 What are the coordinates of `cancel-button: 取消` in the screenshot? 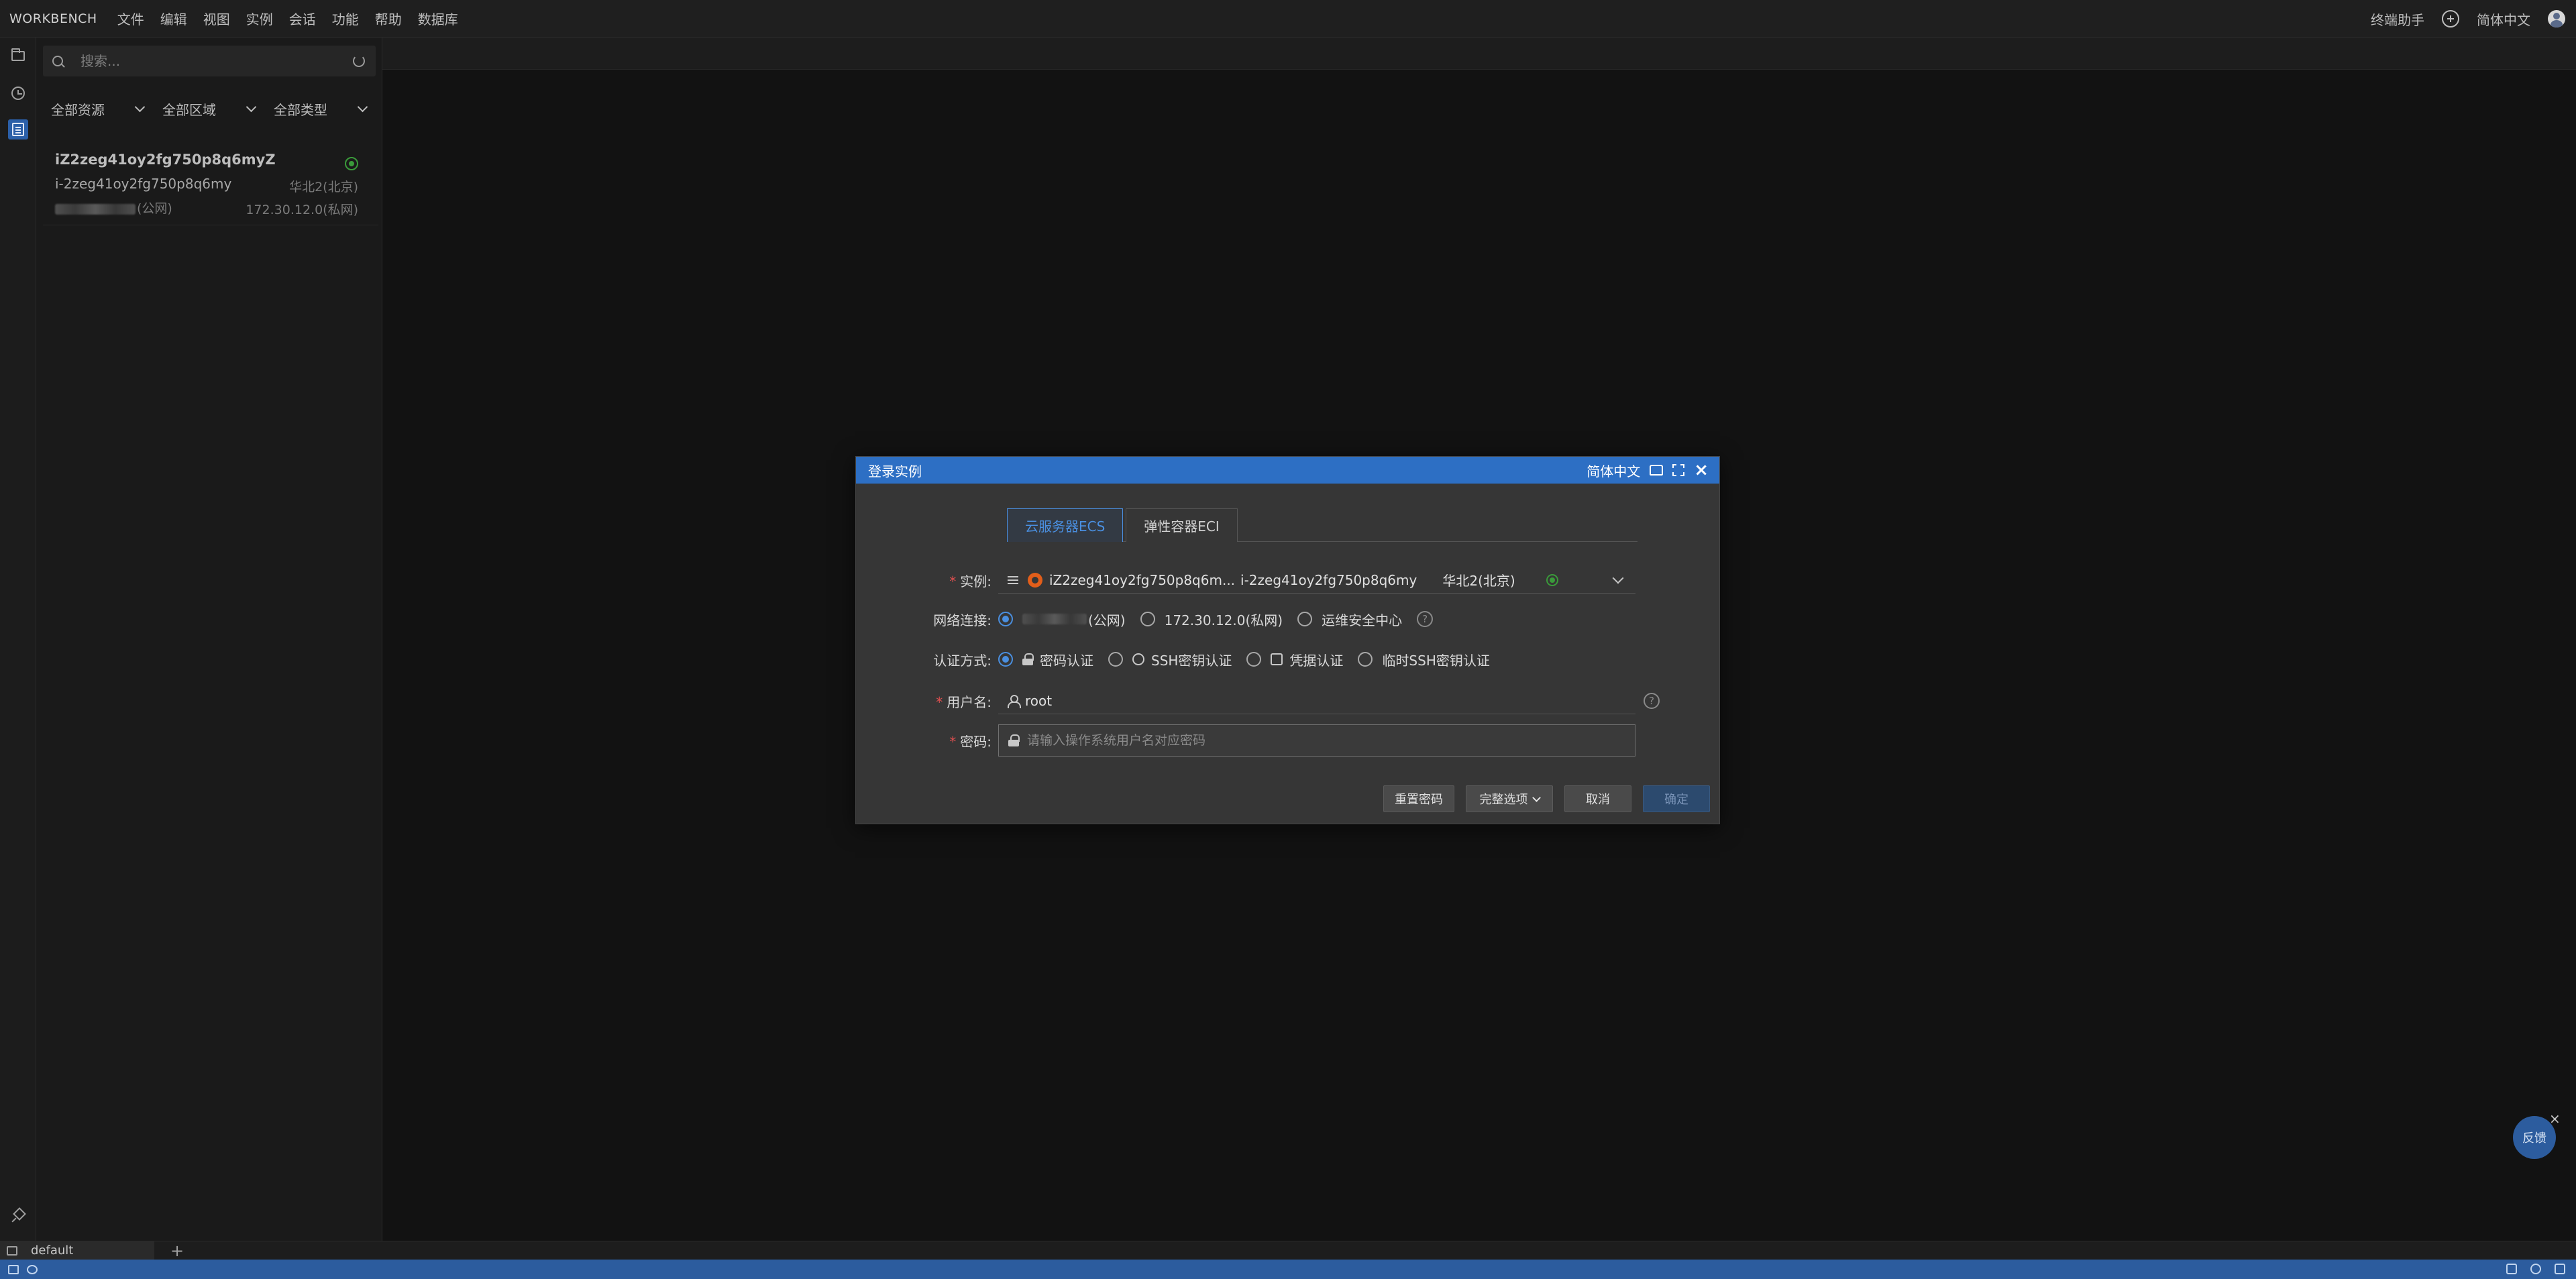 It's located at (1597, 798).